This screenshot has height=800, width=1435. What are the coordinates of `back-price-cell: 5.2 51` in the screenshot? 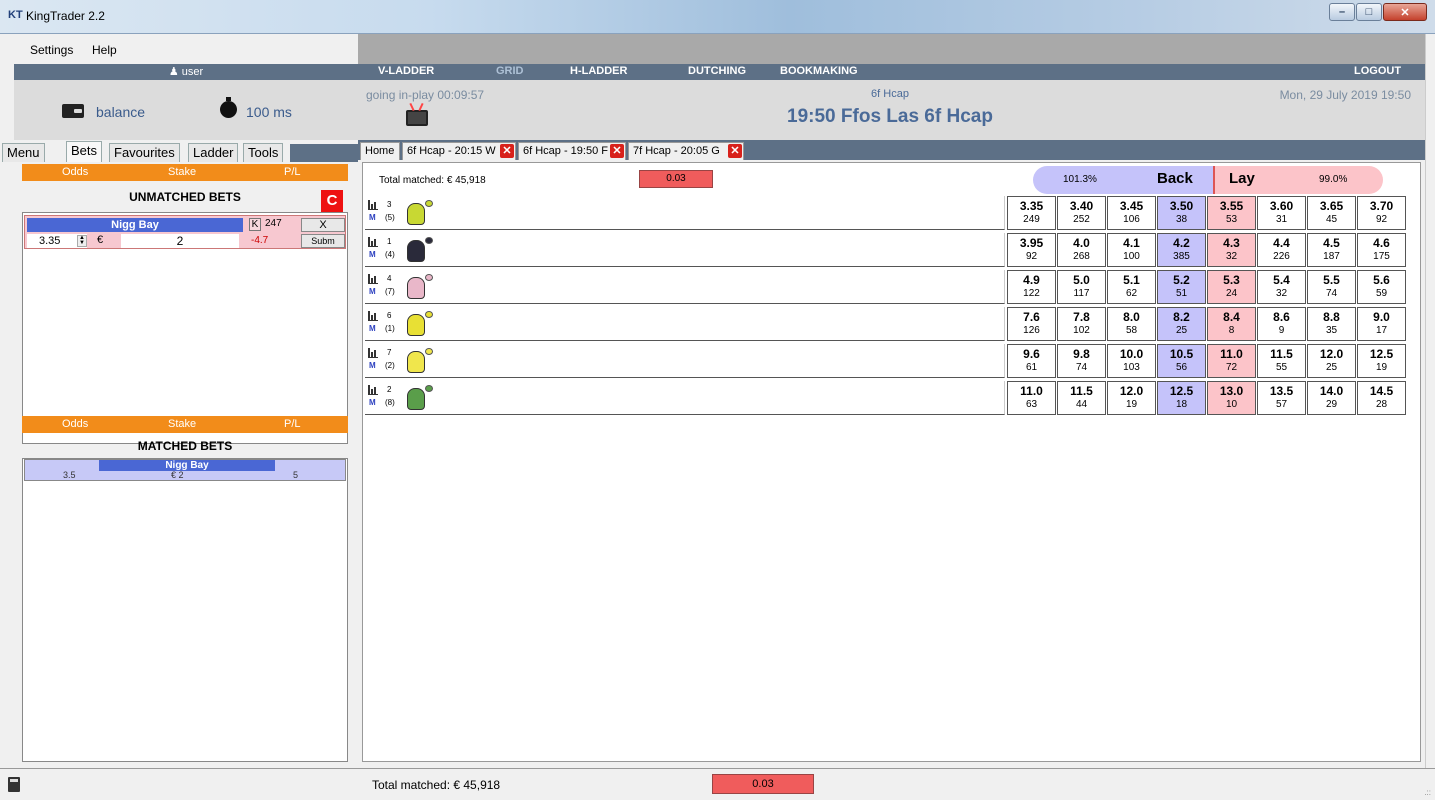 It's located at (1181, 287).